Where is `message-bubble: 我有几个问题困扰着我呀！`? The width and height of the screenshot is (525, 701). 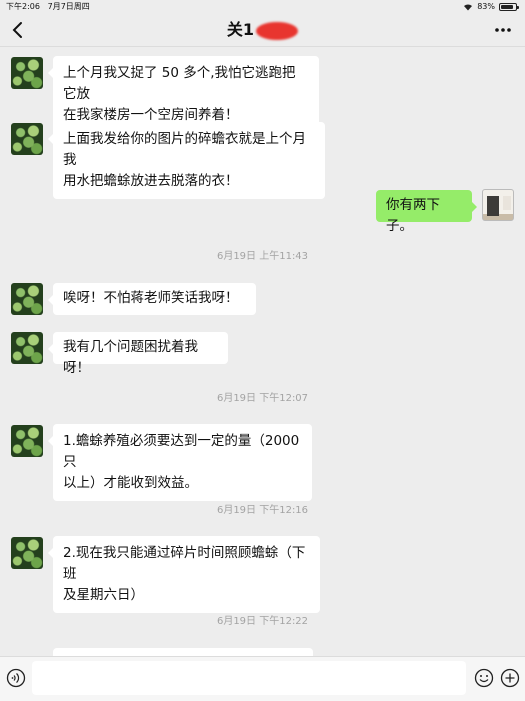 message-bubble: 我有几个问题困扰着我呀！ is located at coordinates (138, 354).